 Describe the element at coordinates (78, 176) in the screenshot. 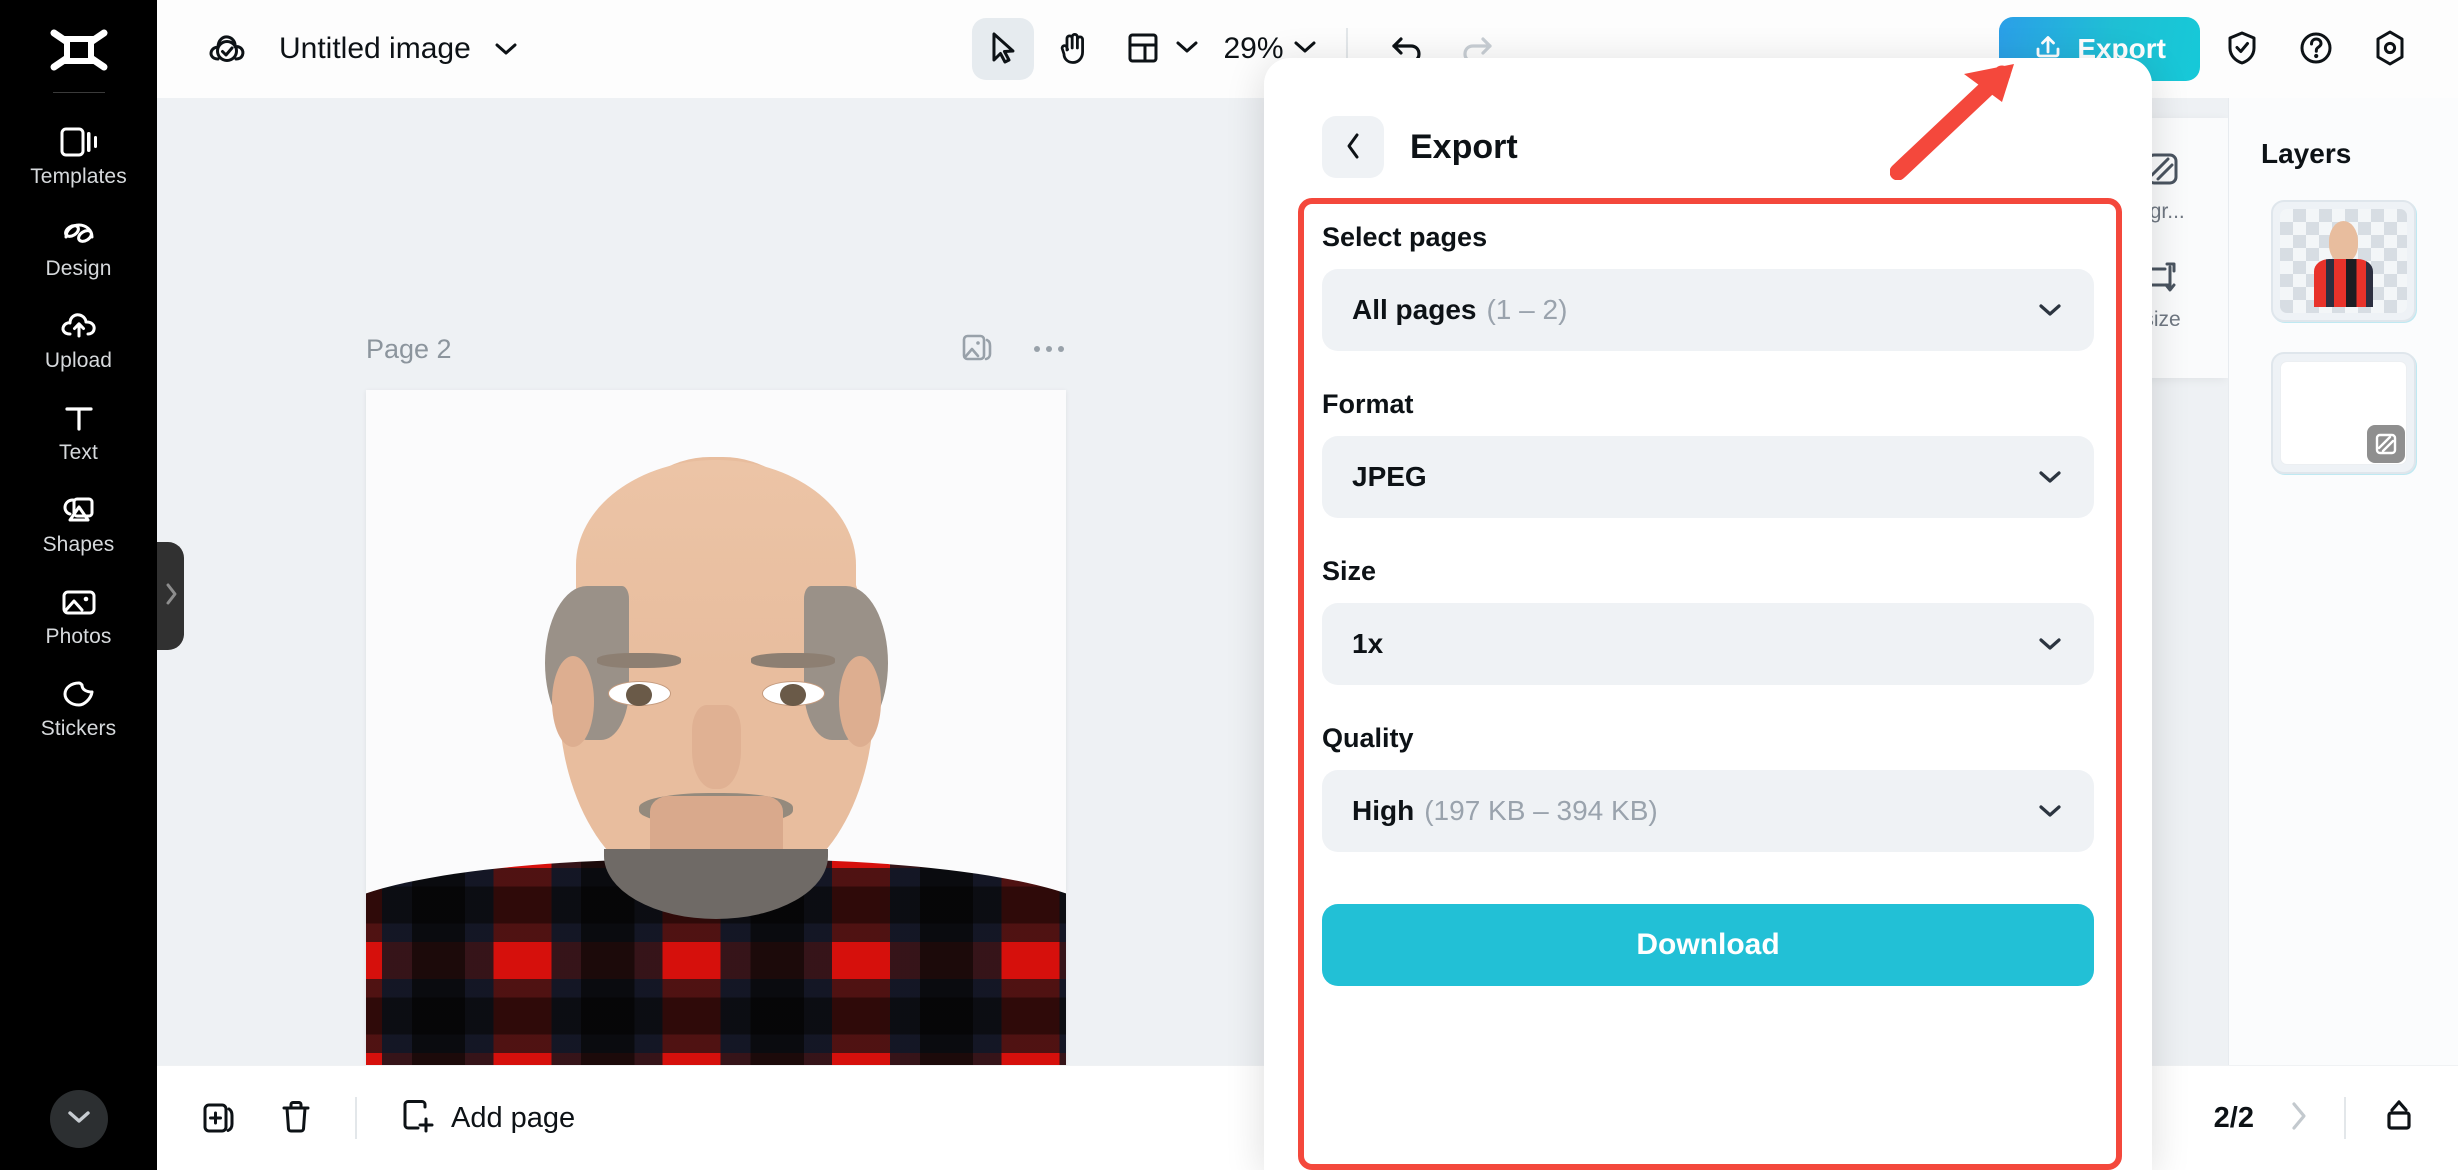

I see `sidebar-item-label: Templates` at that location.